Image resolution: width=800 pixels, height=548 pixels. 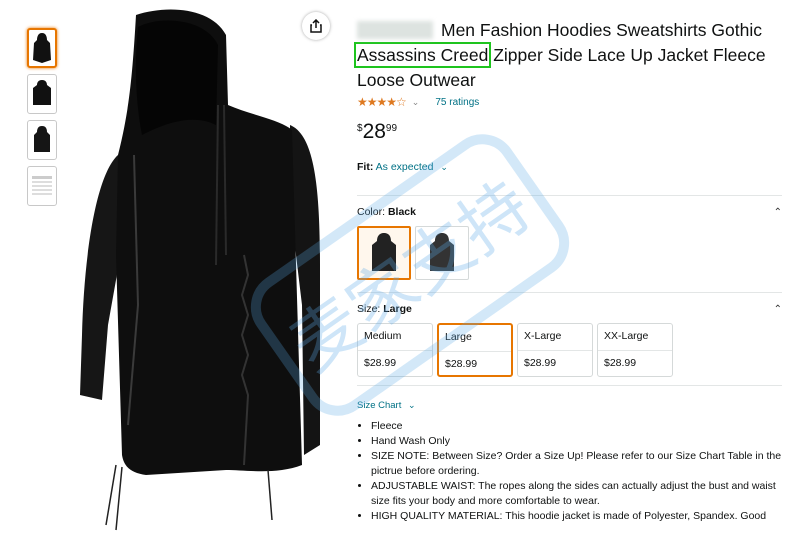 I want to click on size-chart-link: Size Chart ⌄, so click(x=569, y=405).